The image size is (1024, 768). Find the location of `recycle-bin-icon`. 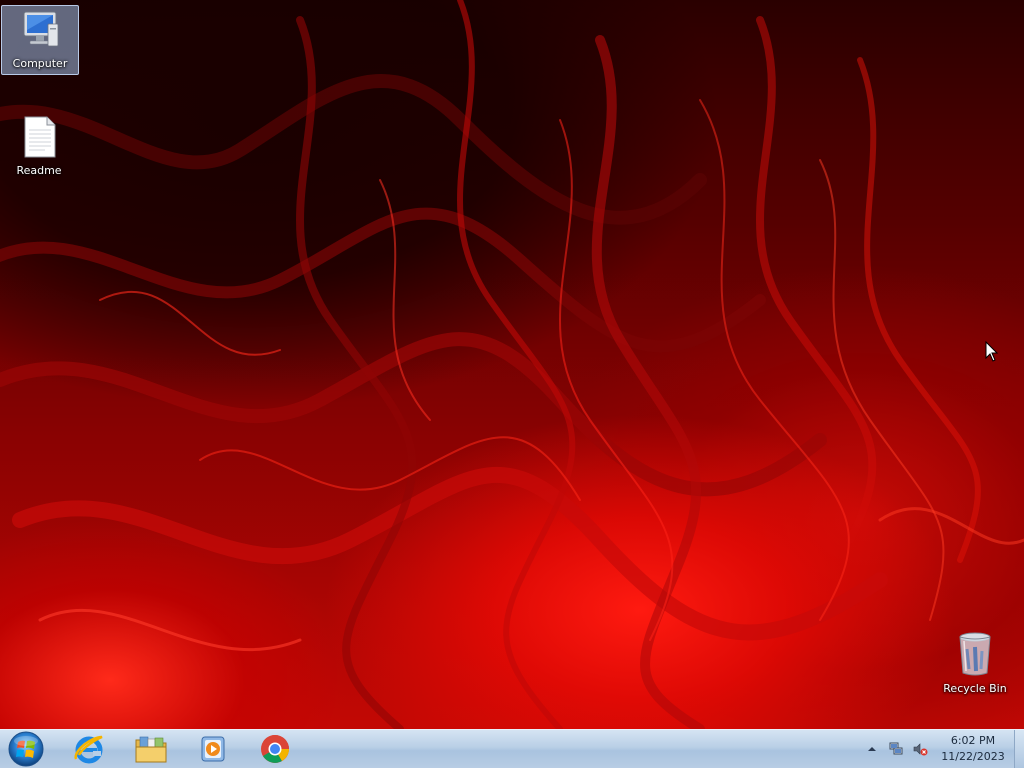

recycle-bin-icon is located at coordinates (975, 655).